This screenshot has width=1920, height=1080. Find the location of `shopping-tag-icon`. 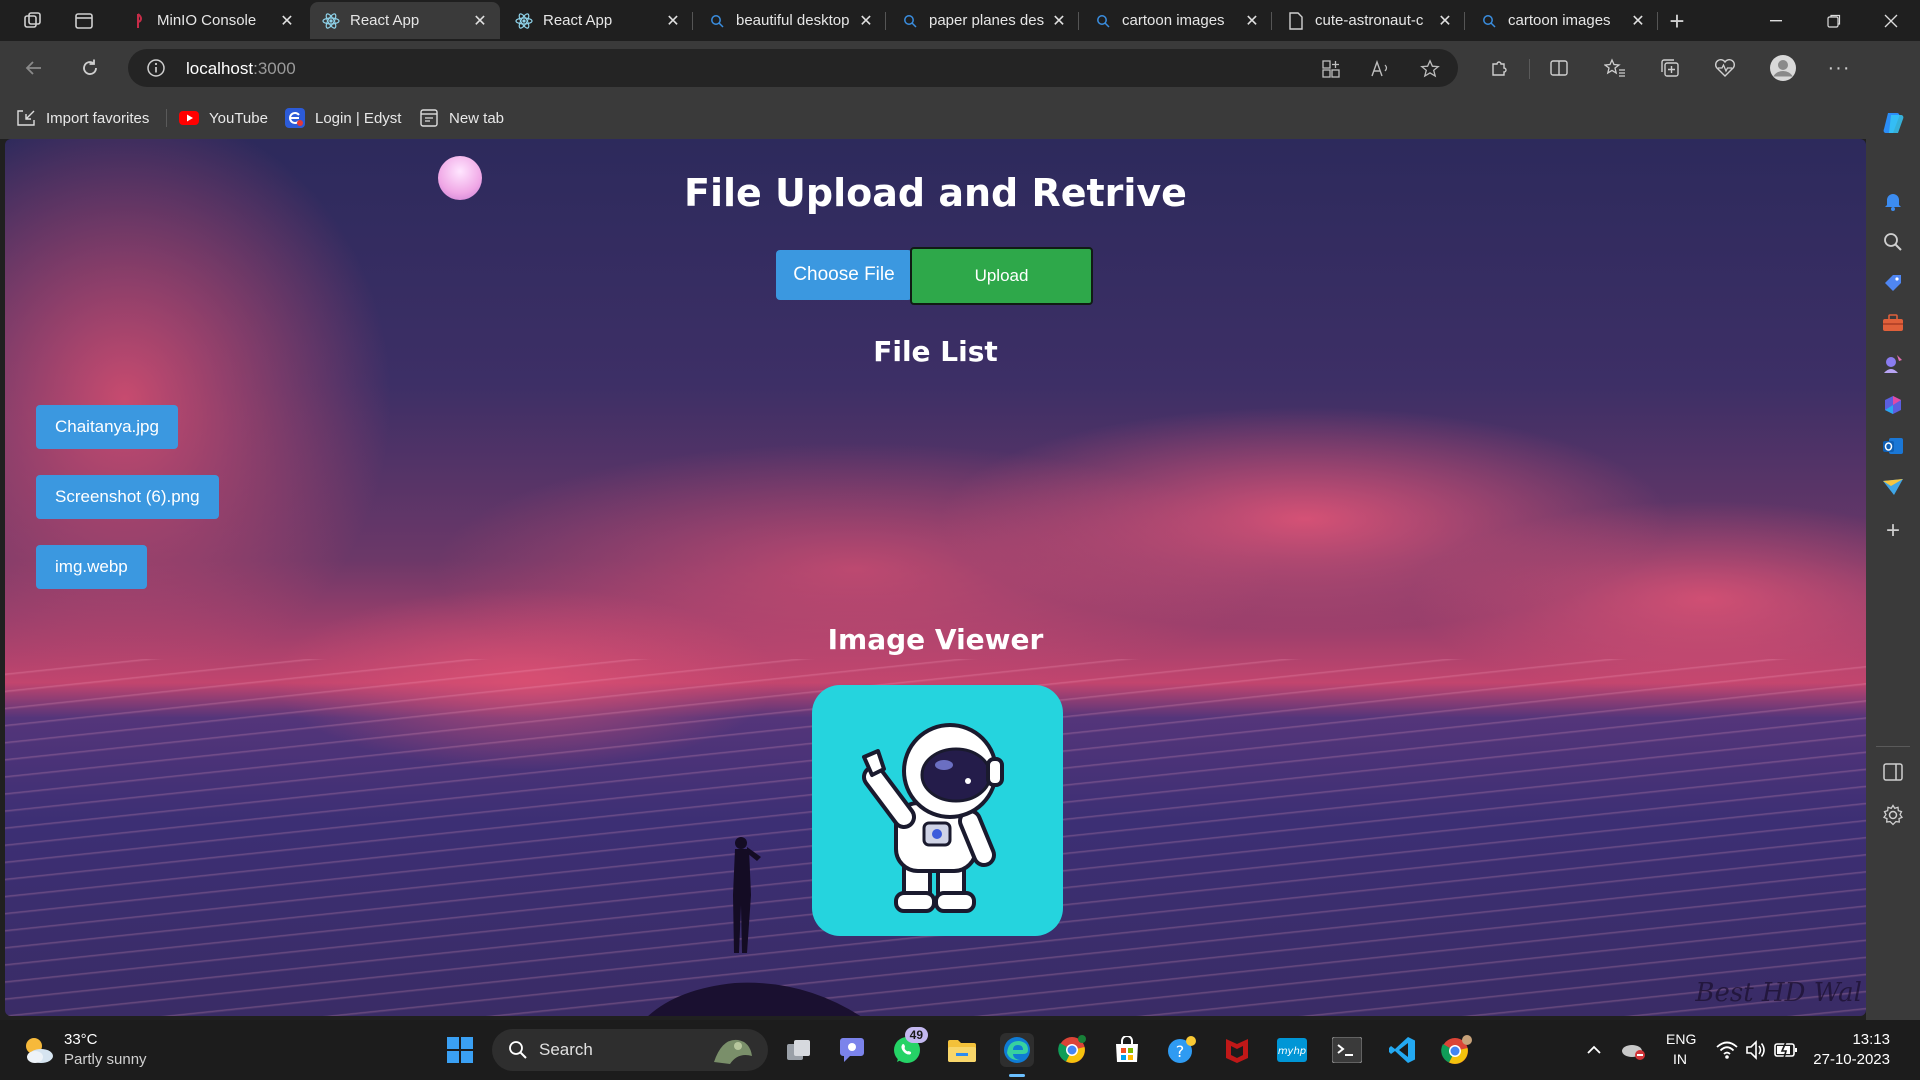

shopping-tag-icon is located at coordinates (1893, 283).